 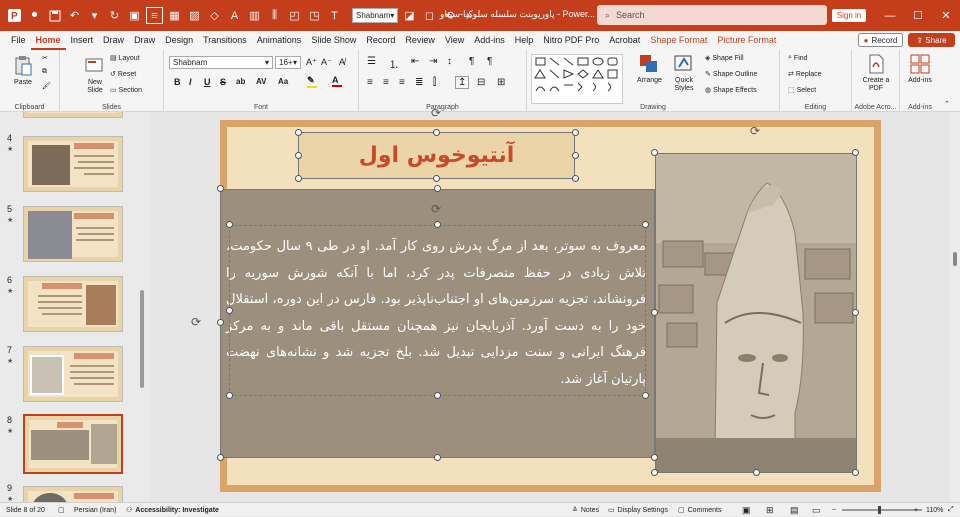 What do you see at coordinates (113, 40) in the screenshot?
I see `tab-draw: Draw` at bounding box center [113, 40].